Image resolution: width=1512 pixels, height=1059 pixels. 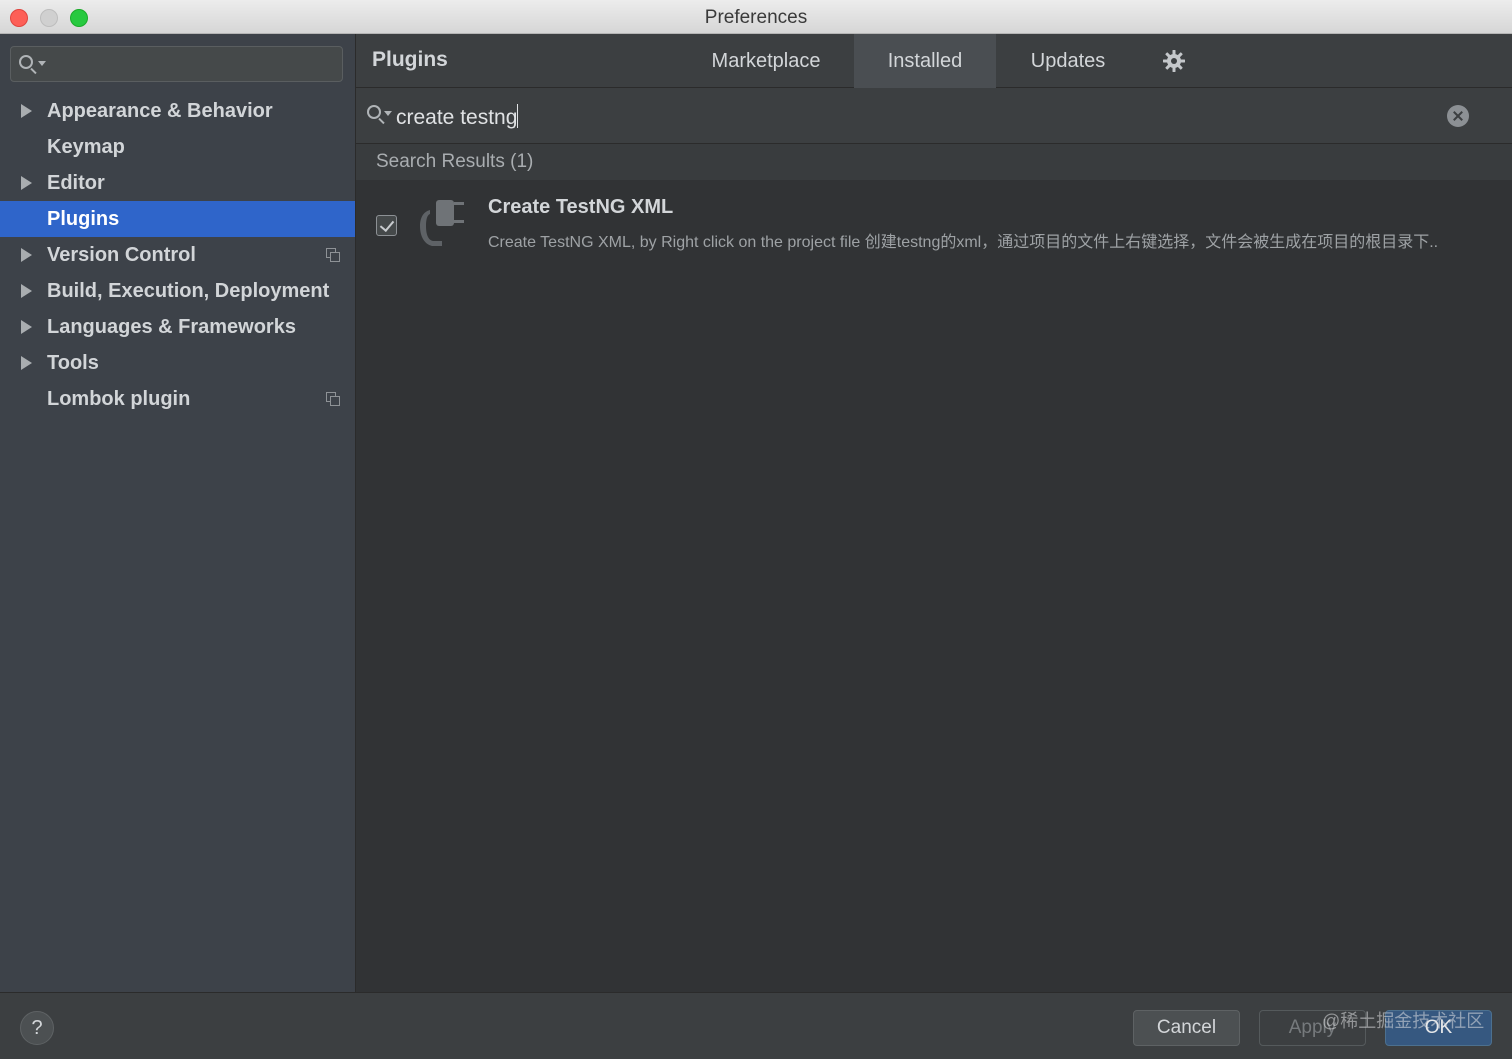 What do you see at coordinates (86, 147) in the screenshot?
I see `nav-item-label: Keymap` at bounding box center [86, 147].